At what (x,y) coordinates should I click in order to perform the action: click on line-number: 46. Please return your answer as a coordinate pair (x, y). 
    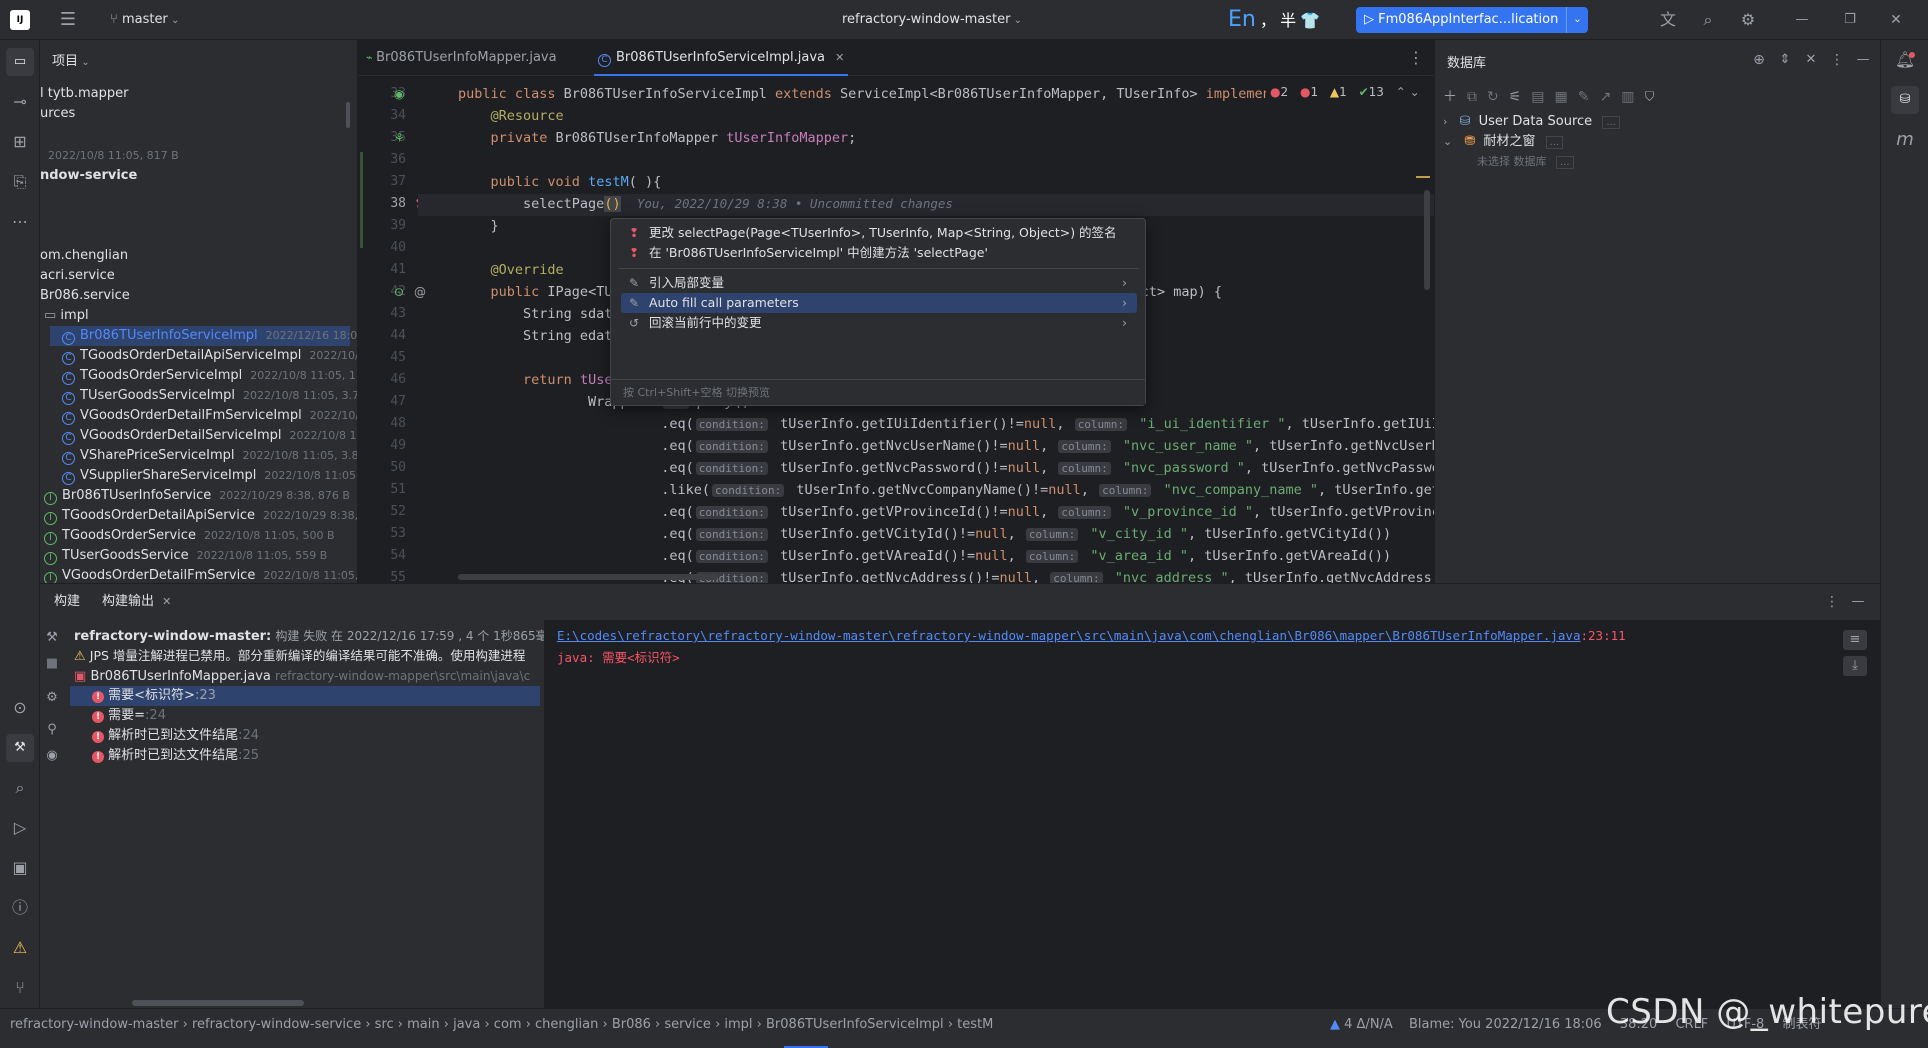
    Looking at the image, I should click on (391, 380).